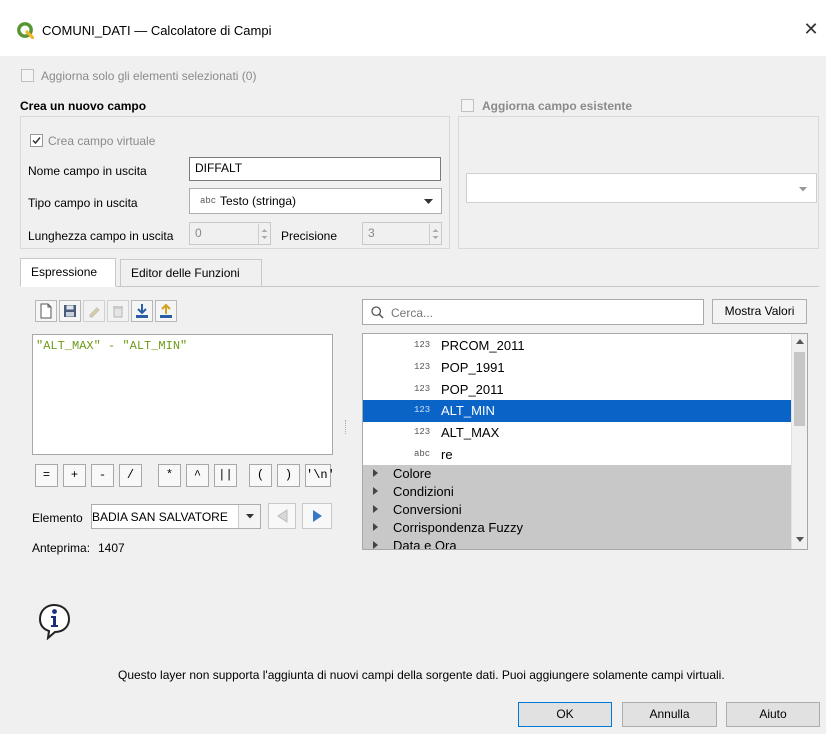 Image resolution: width=826 pixels, height=734 pixels. Describe the element at coordinates (473, 367) in the screenshot. I see `field-name: POP_1991` at that location.